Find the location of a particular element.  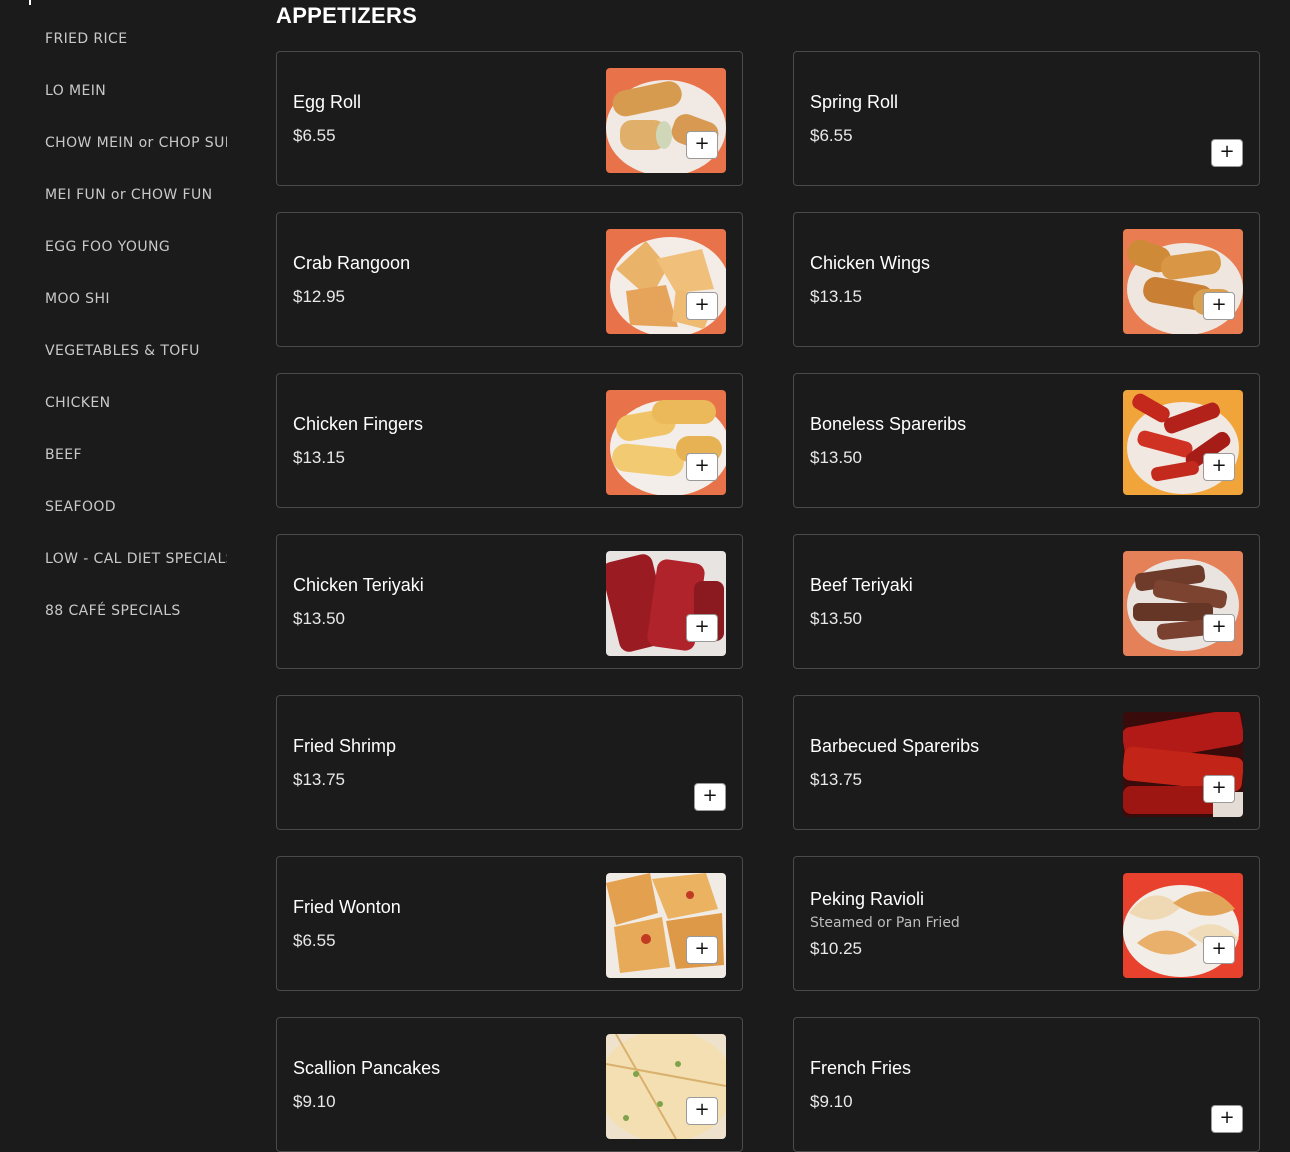

menu-item-card-fried-shrimp: Fried Shrimp $13.75 + is located at coordinates (509, 762).